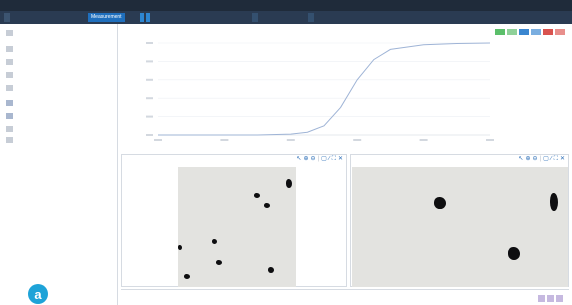  What do you see at coordinates (311, 17) in the screenshot?
I see `tab-report` at bounding box center [311, 17].